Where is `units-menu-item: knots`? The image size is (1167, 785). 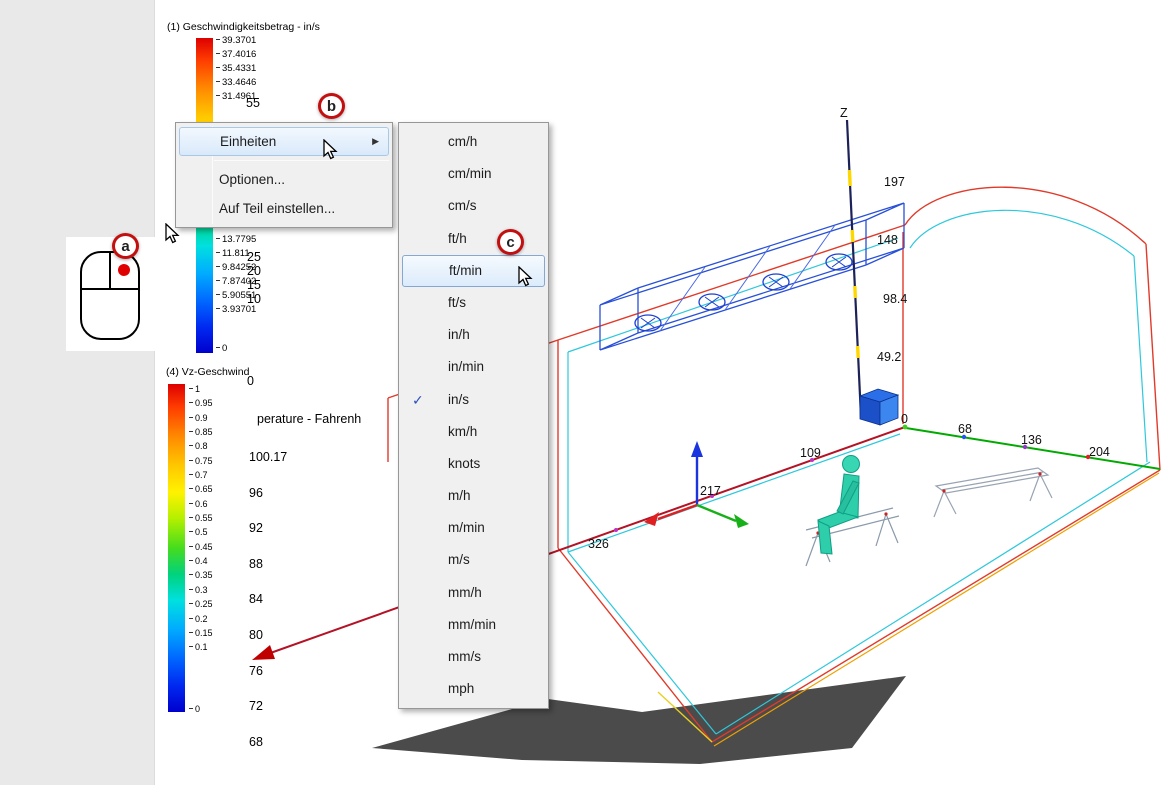 units-menu-item: knots is located at coordinates (473, 464).